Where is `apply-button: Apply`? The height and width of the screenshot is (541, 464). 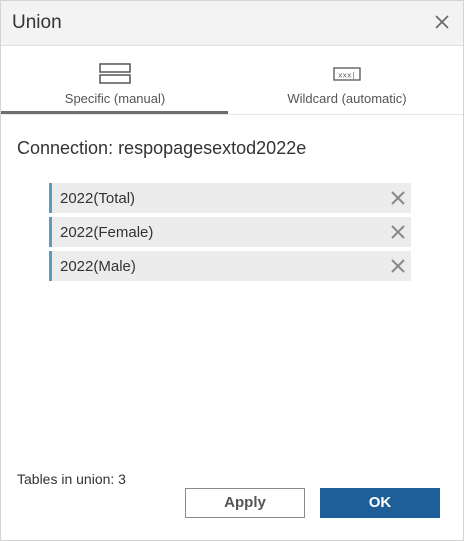 apply-button: Apply is located at coordinates (245, 503).